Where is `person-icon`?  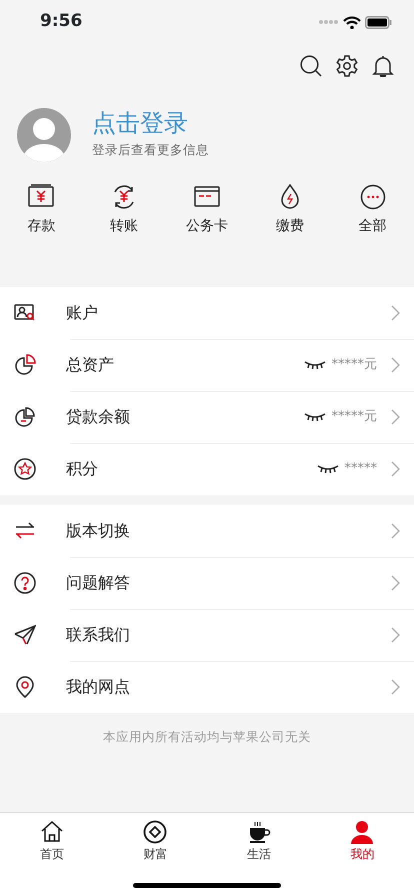
person-icon is located at coordinates (362, 832).